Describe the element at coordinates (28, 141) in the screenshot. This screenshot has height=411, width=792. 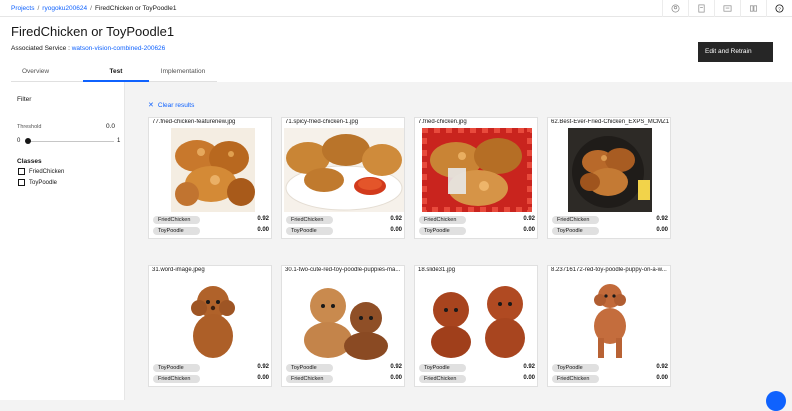
I see `threshold-slider-handle` at that location.